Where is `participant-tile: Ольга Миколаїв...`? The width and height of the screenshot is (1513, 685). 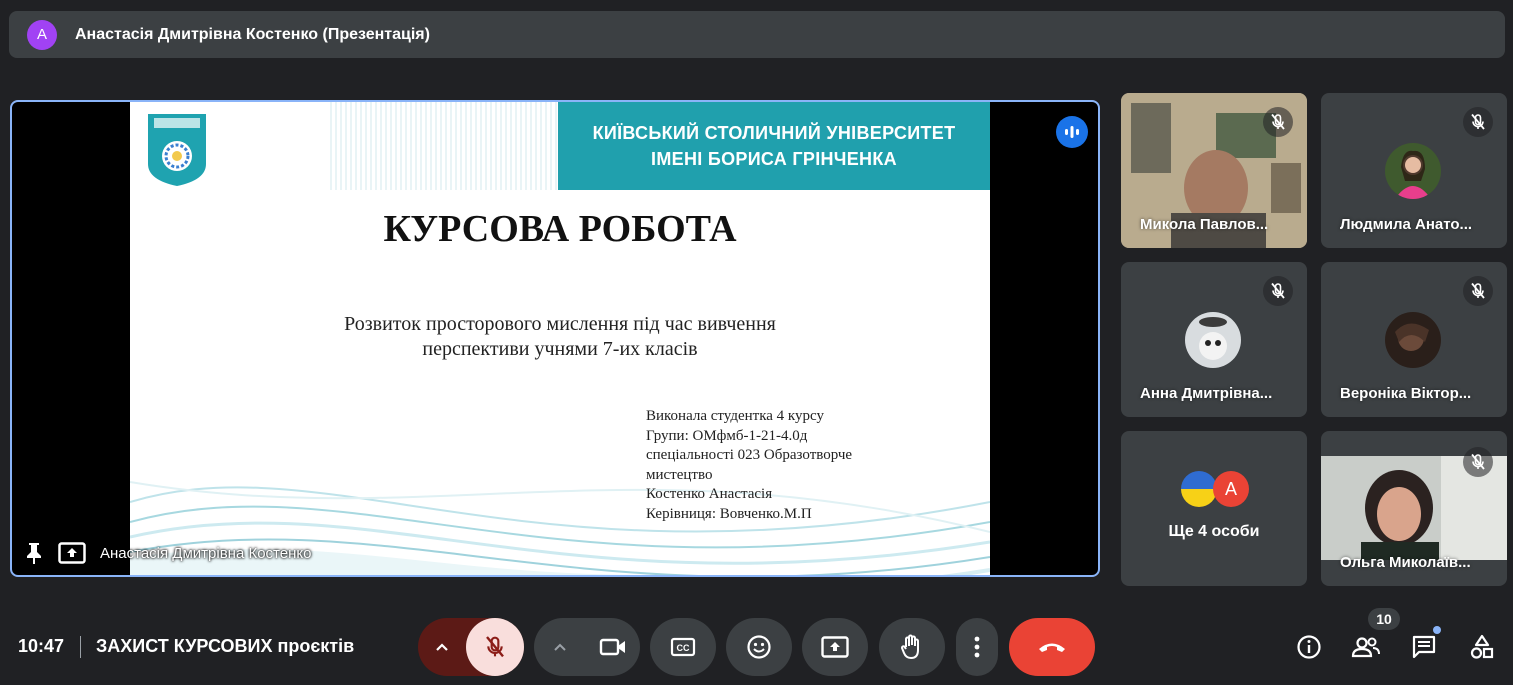
participant-tile: Ольга Миколаїв... is located at coordinates (1414, 508).